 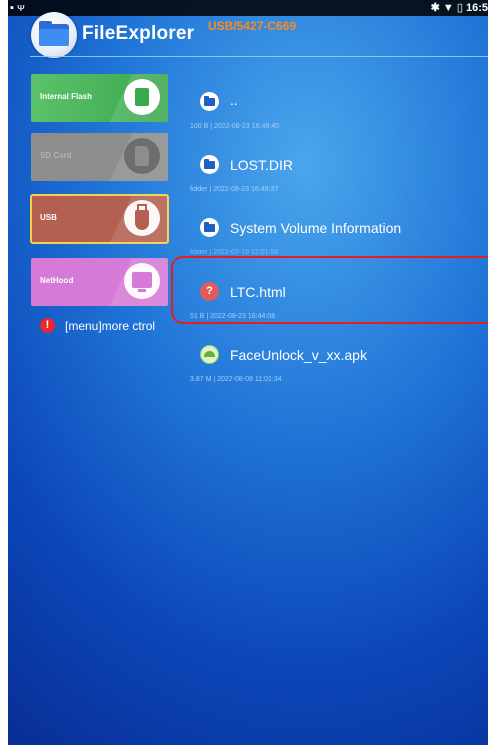 What do you see at coordinates (259, 56) in the screenshot?
I see `header-divider` at bounding box center [259, 56].